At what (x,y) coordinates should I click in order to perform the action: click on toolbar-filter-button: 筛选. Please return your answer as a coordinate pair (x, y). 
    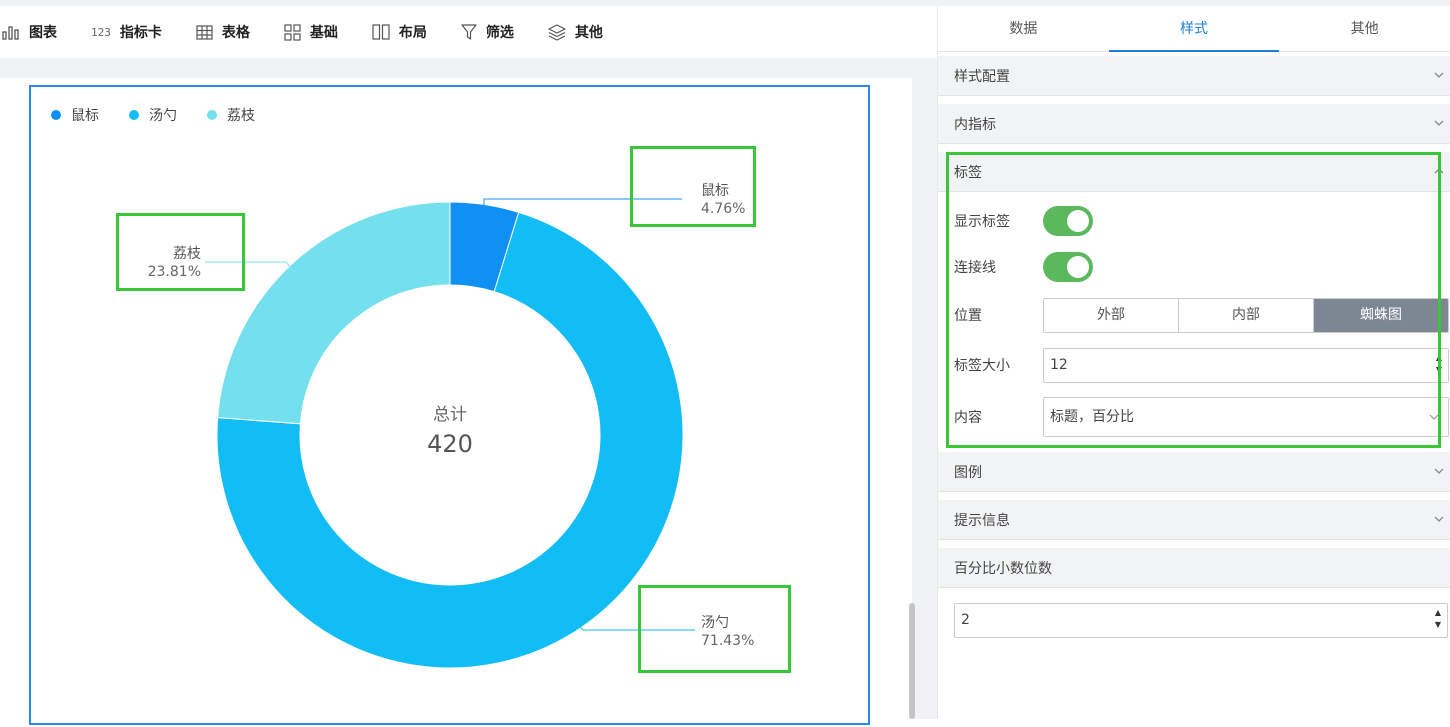
    Looking at the image, I should click on (487, 32).